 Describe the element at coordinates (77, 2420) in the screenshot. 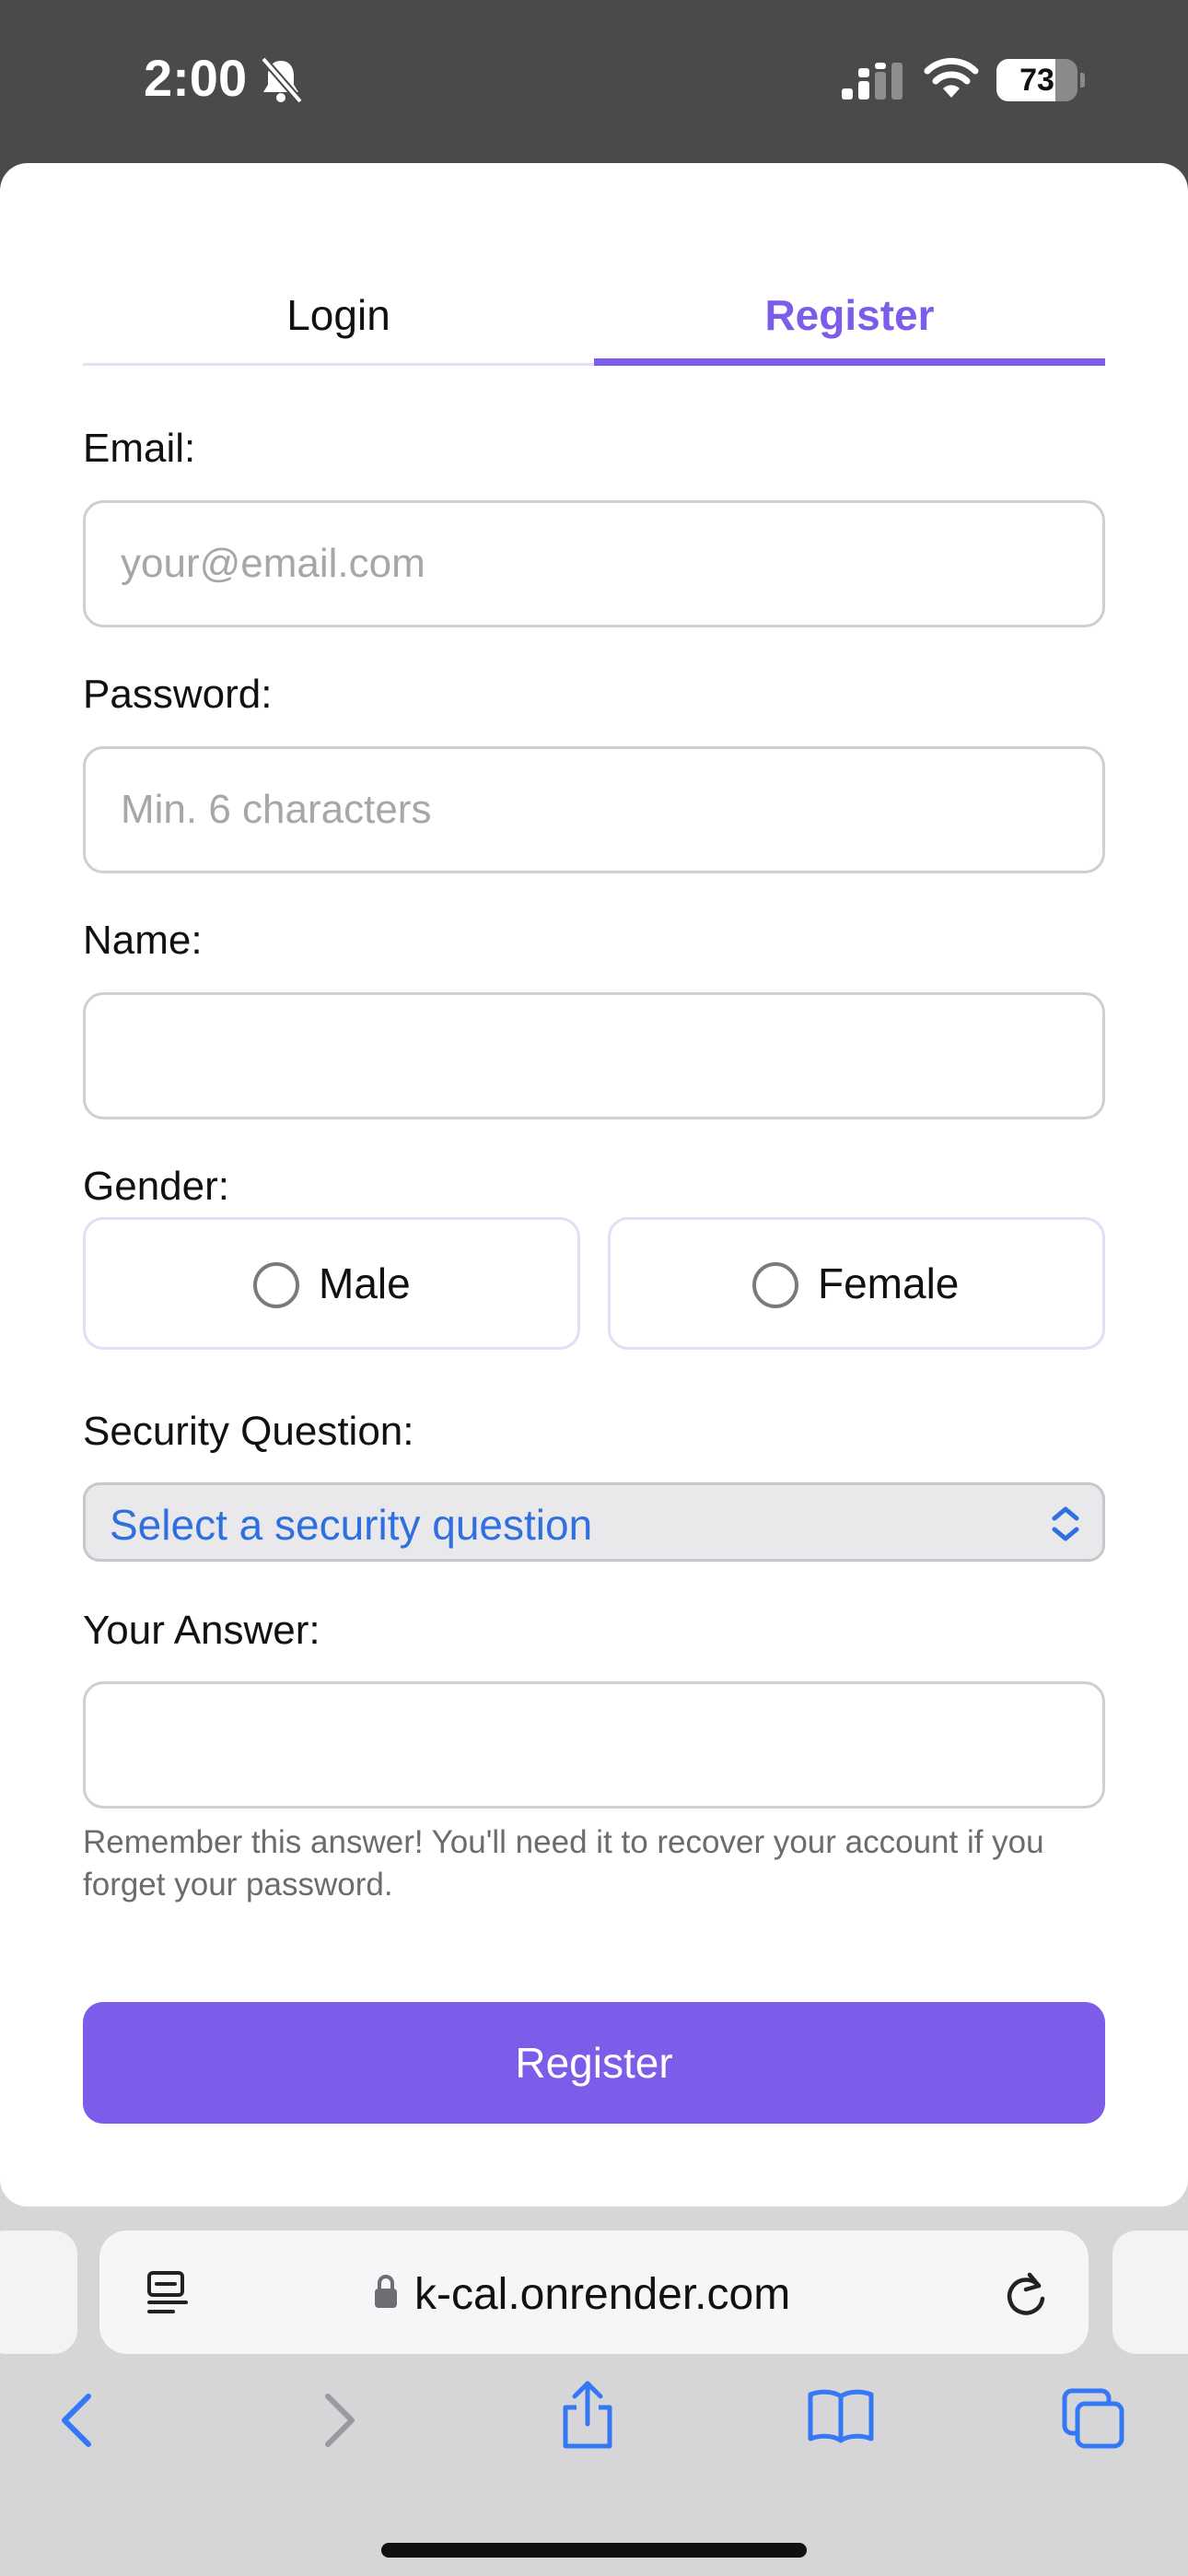

I see `back-icon` at that location.